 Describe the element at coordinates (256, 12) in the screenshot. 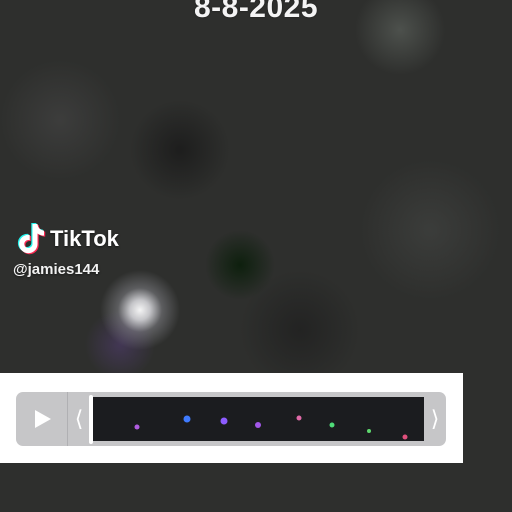

I see `date-overlay-text: 8-8-2025` at that location.